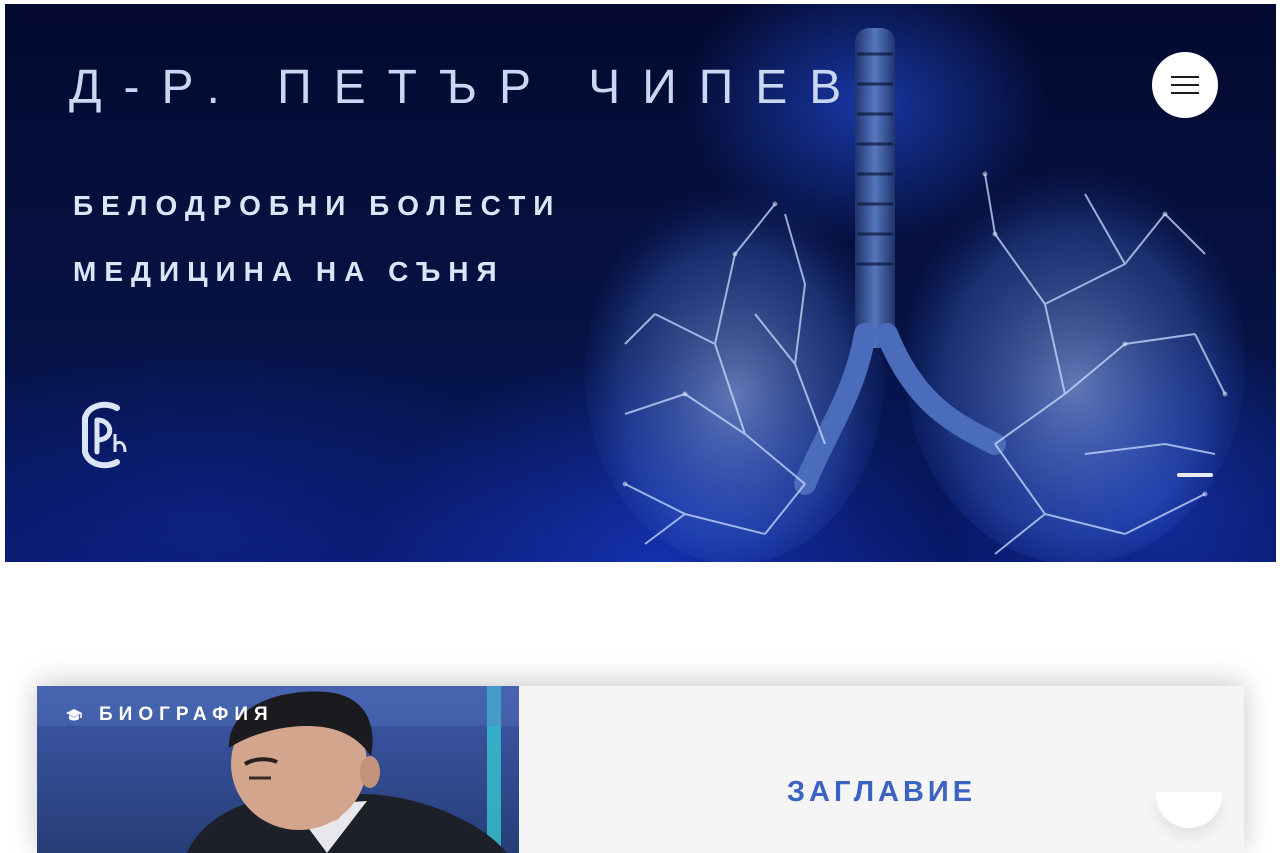  What do you see at coordinates (289, 271) in the screenshot?
I see `specialty-sleep-medicine: МЕДИЦИНА НА СЪНЯ` at bounding box center [289, 271].